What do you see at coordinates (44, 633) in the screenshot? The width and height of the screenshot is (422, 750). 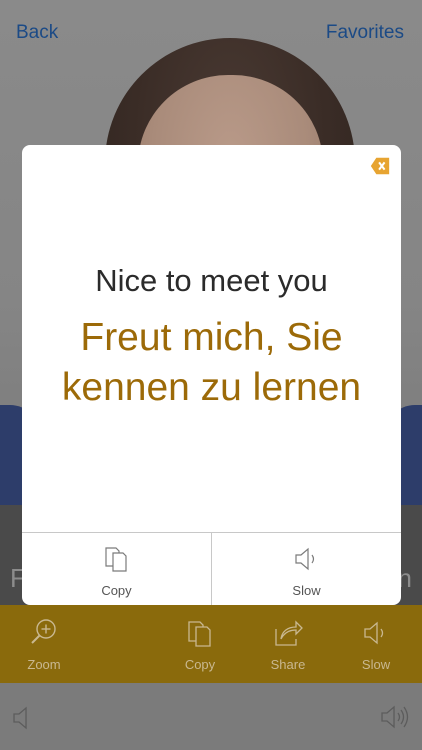 I see `zoom-icon` at bounding box center [44, 633].